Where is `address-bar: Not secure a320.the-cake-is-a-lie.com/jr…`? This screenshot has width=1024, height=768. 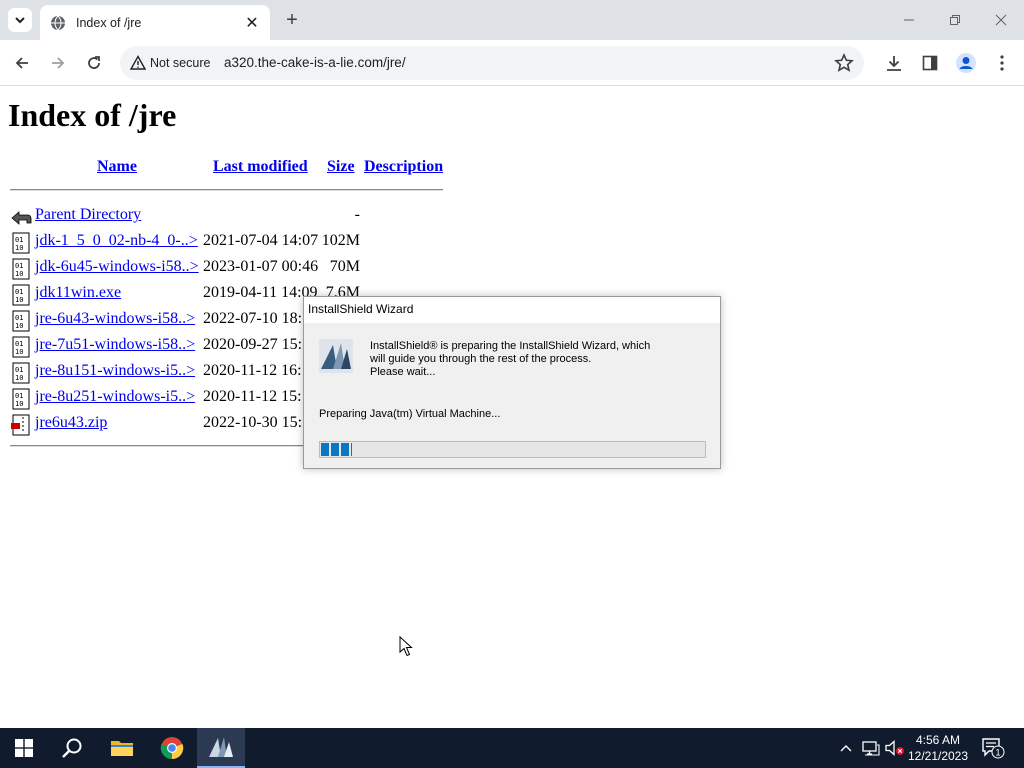 address-bar: Not secure a320.the-cake-is-a-lie.com/jr… is located at coordinates (492, 63).